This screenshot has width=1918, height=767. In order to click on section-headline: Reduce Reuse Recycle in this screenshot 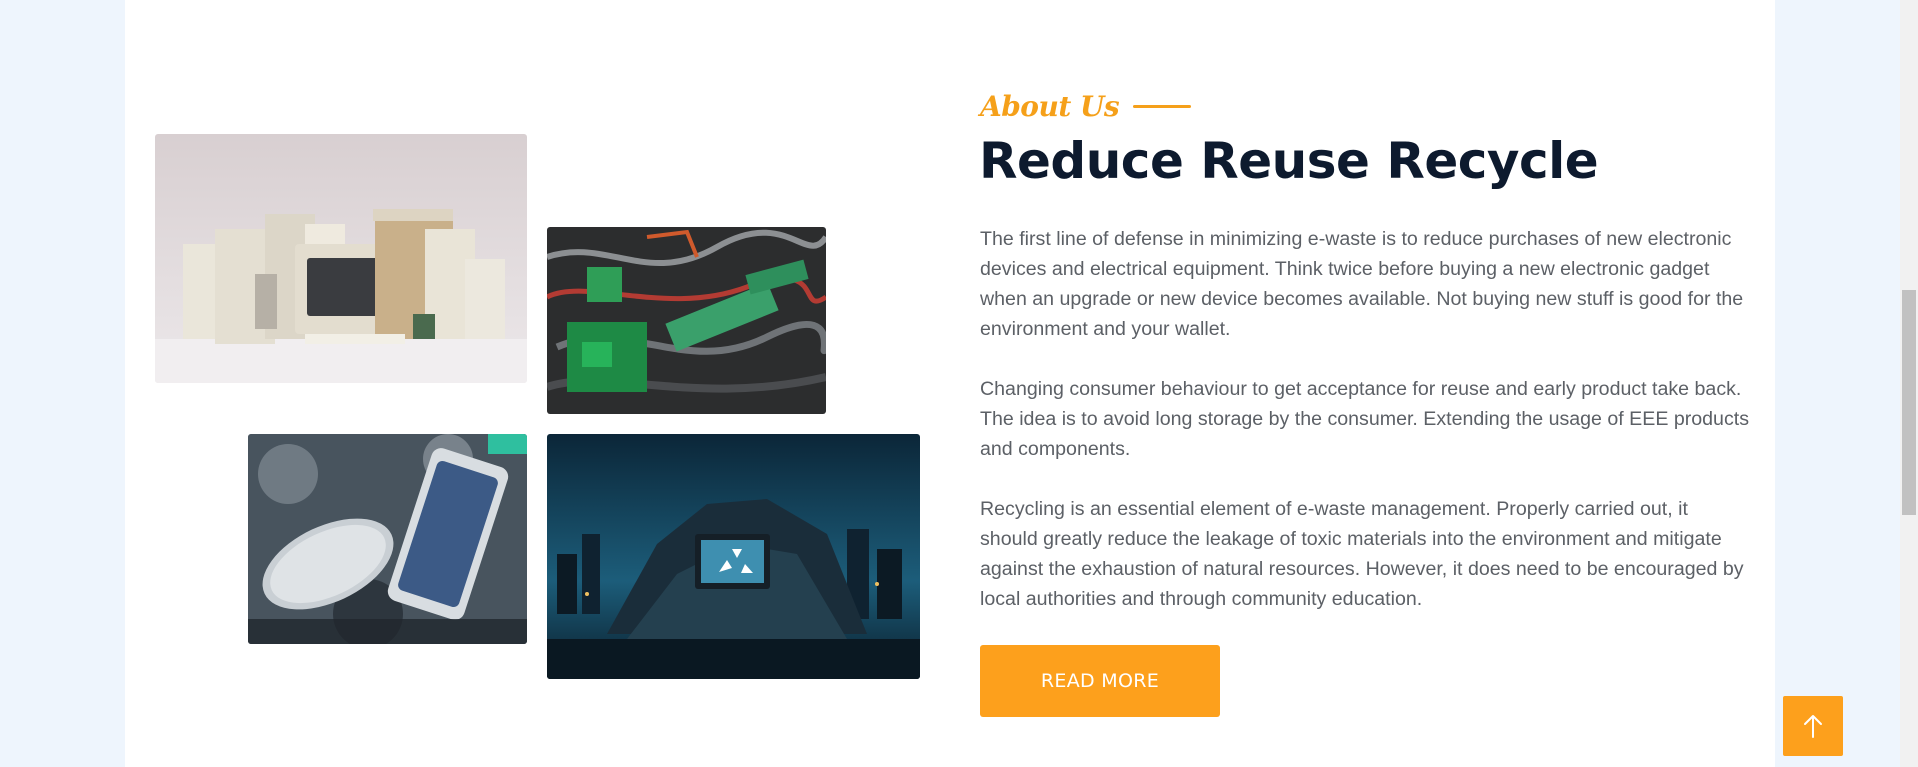, I will do `click(1289, 161)`.